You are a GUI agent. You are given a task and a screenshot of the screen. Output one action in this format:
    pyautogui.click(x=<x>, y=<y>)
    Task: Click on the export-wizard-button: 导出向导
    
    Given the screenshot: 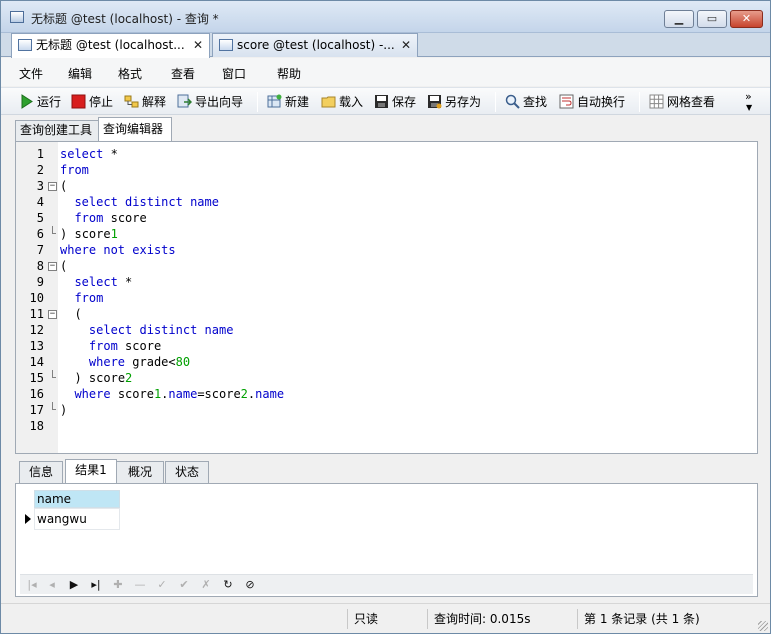 What is the action you would take?
    pyautogui.click(x=210, y=102)
    